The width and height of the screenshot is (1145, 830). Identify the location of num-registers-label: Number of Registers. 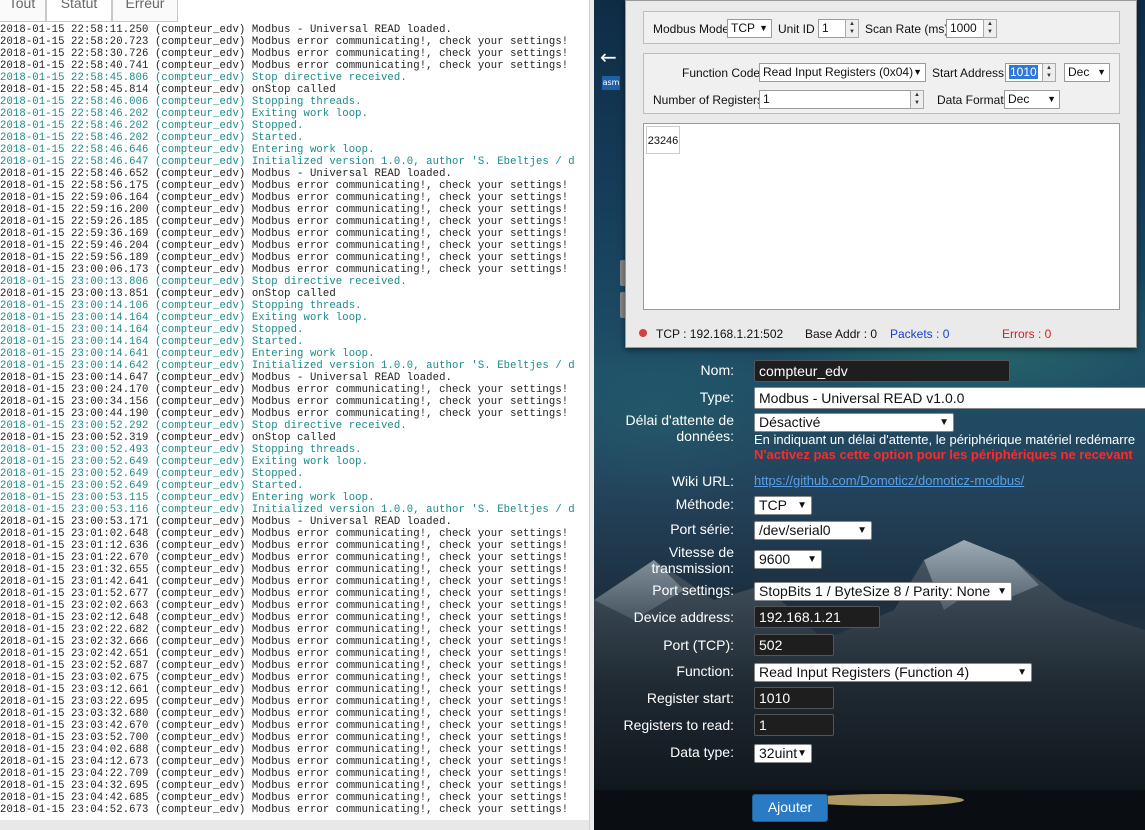
(708, 100).